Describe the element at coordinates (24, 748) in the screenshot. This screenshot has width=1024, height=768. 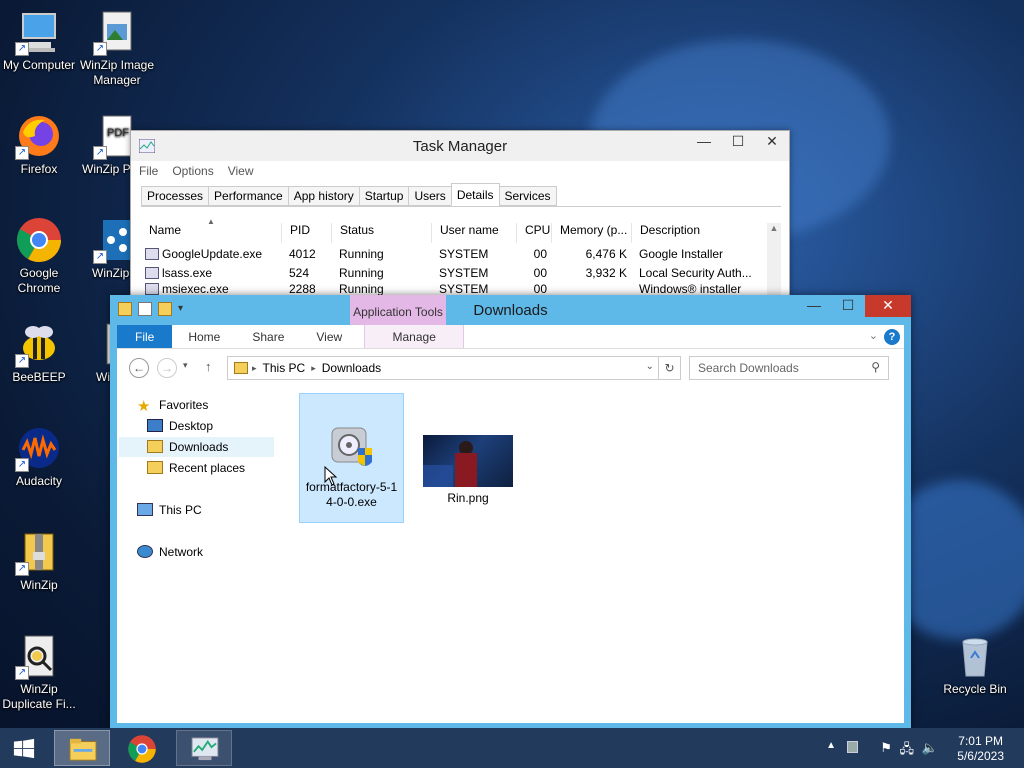
I see `start-button` at that location.